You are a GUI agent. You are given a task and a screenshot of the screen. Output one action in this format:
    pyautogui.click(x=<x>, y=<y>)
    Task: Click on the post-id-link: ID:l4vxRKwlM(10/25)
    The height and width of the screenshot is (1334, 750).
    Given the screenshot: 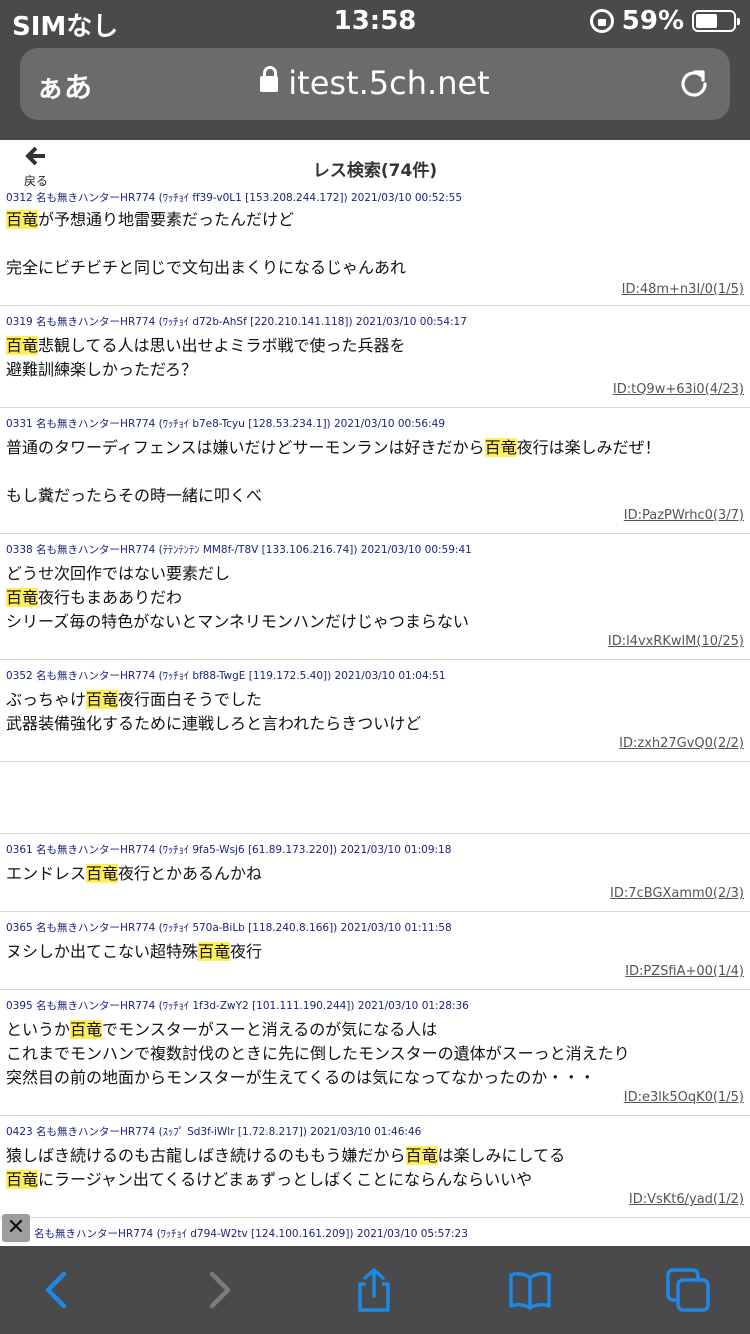 What is the action you would take?
    pyautogui.click(x=375, y=642)
    